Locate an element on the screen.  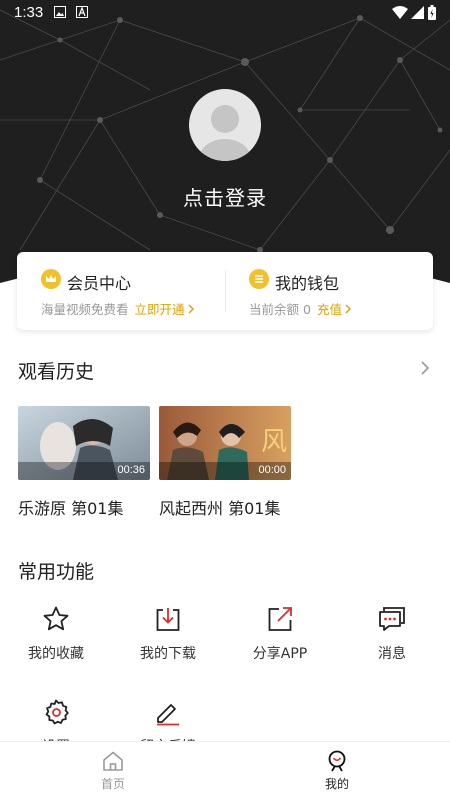
profile-icon is located at coordinates (337, 761).